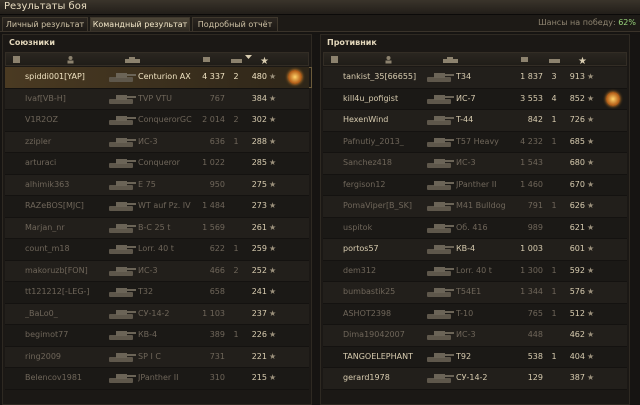  I want to click on tank-name: E 75, so click(147, 184).